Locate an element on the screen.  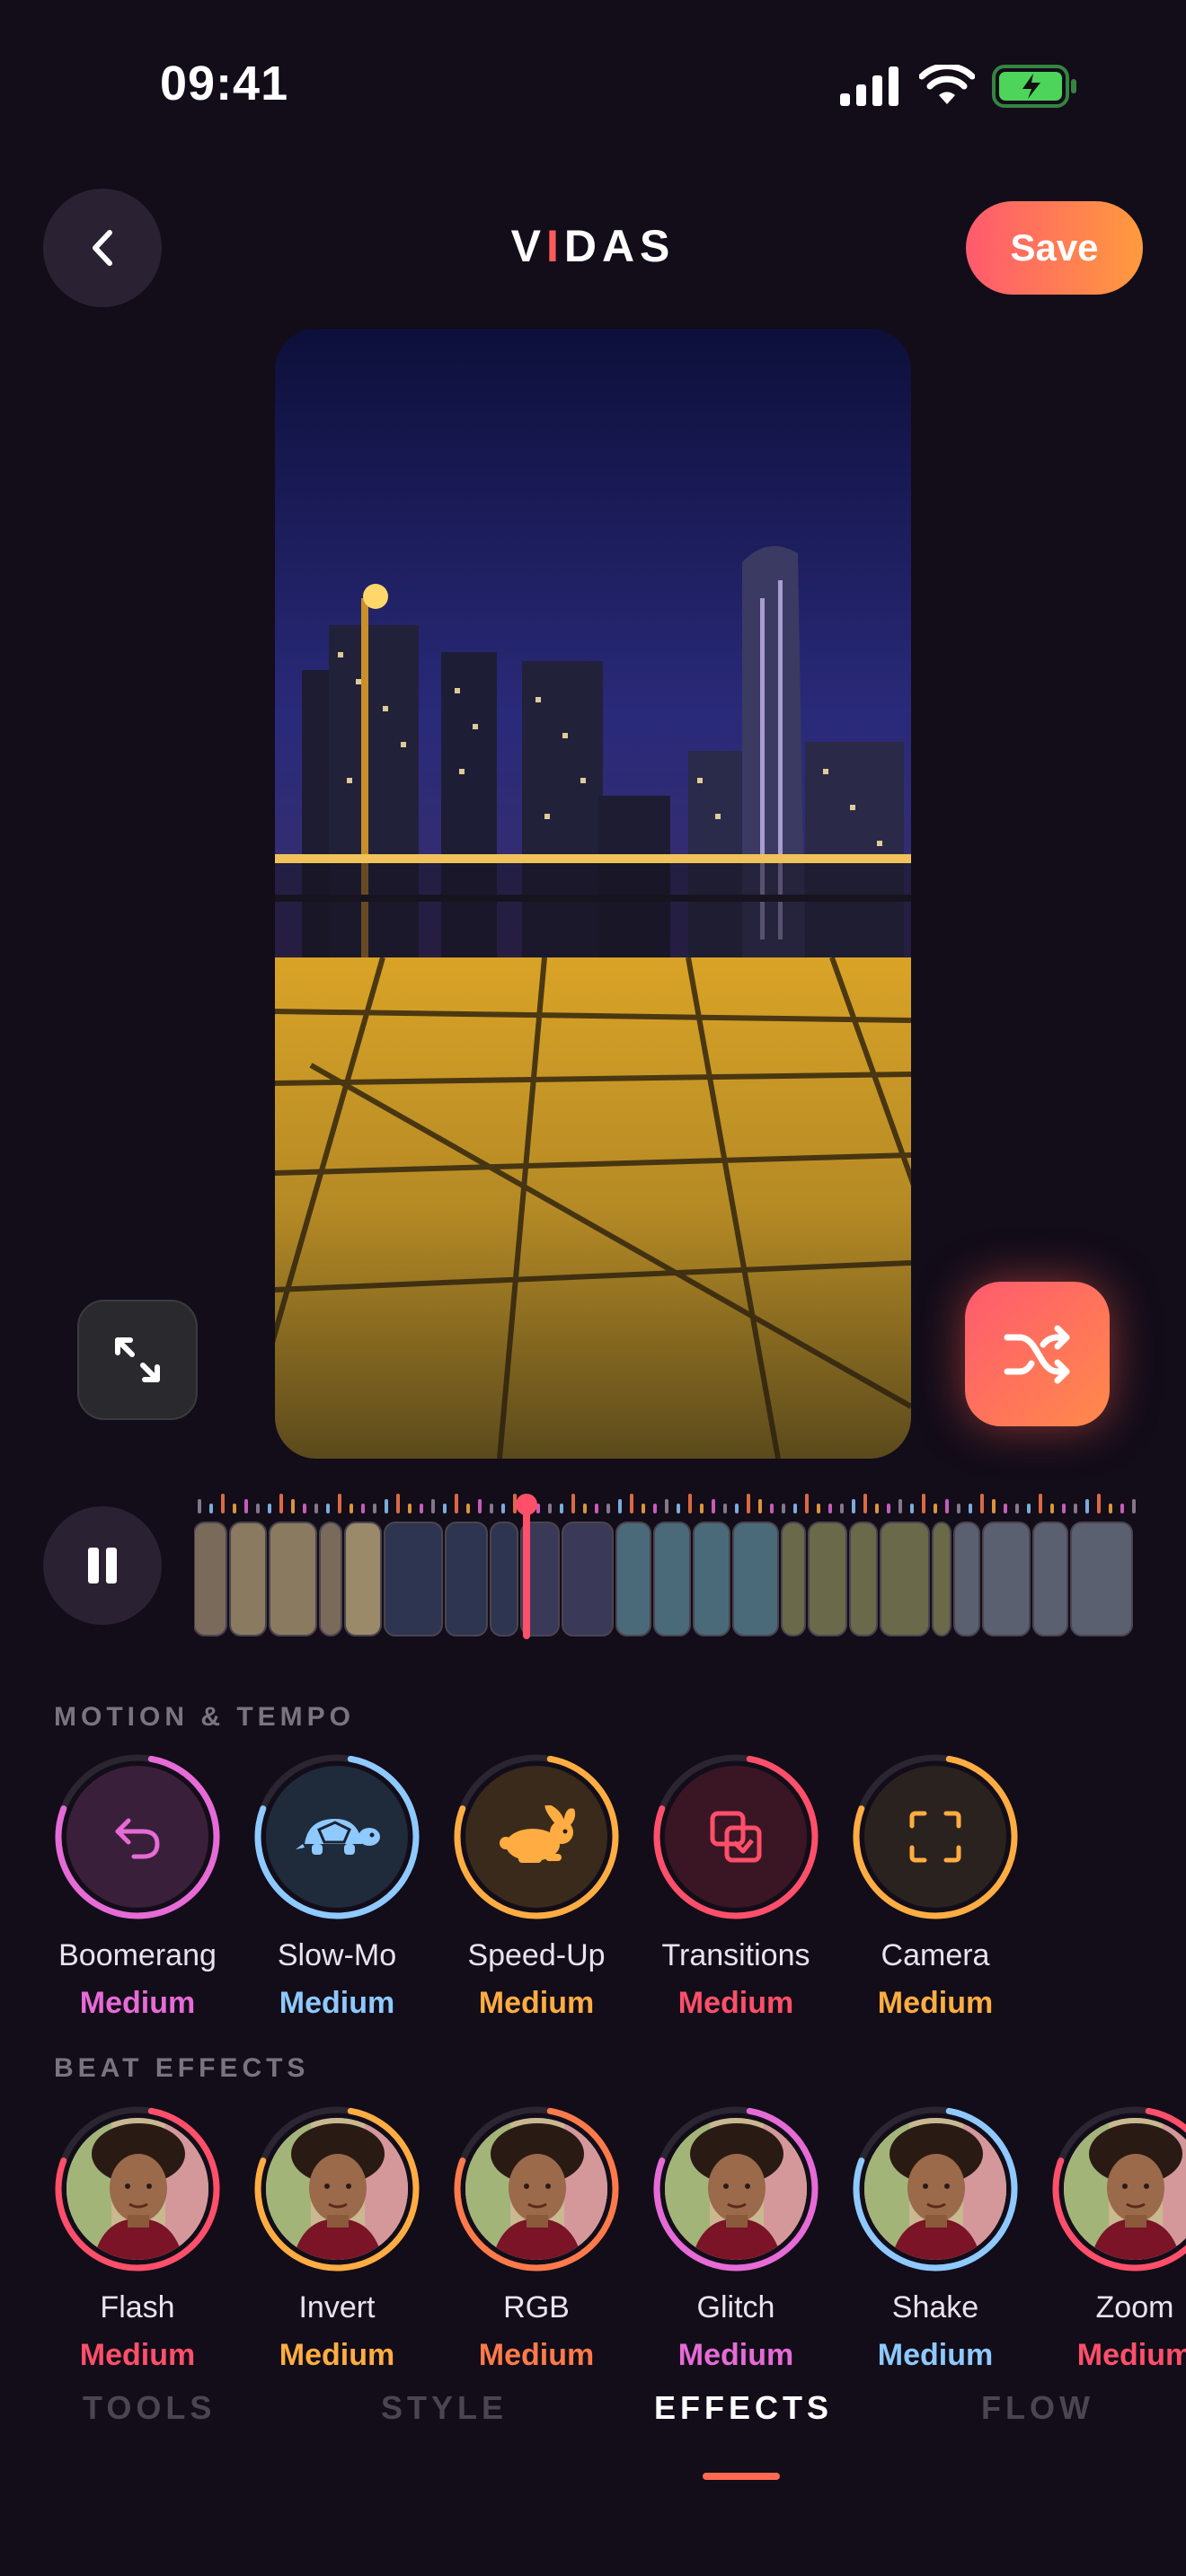
active-tab-indicator is located at coordinates (741, 2476).